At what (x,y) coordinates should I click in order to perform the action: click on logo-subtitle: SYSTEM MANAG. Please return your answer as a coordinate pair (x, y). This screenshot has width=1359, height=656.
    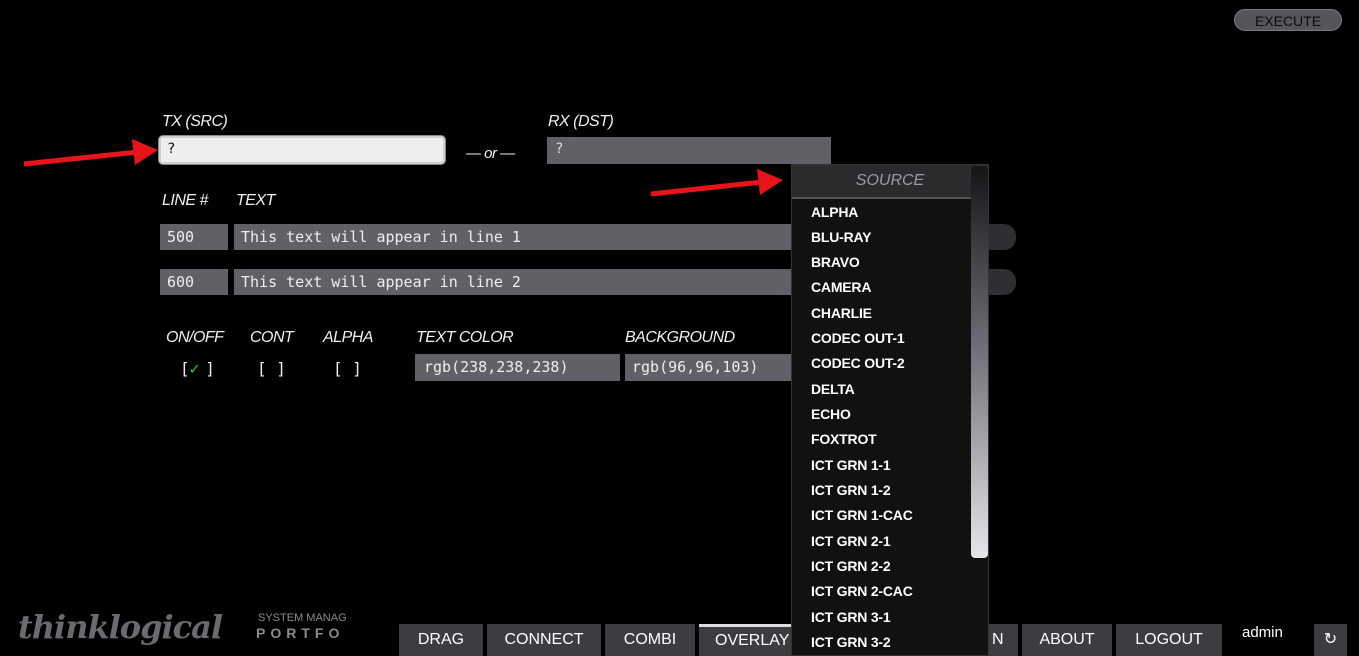
    Looking at the image, I should click on (302, 618).